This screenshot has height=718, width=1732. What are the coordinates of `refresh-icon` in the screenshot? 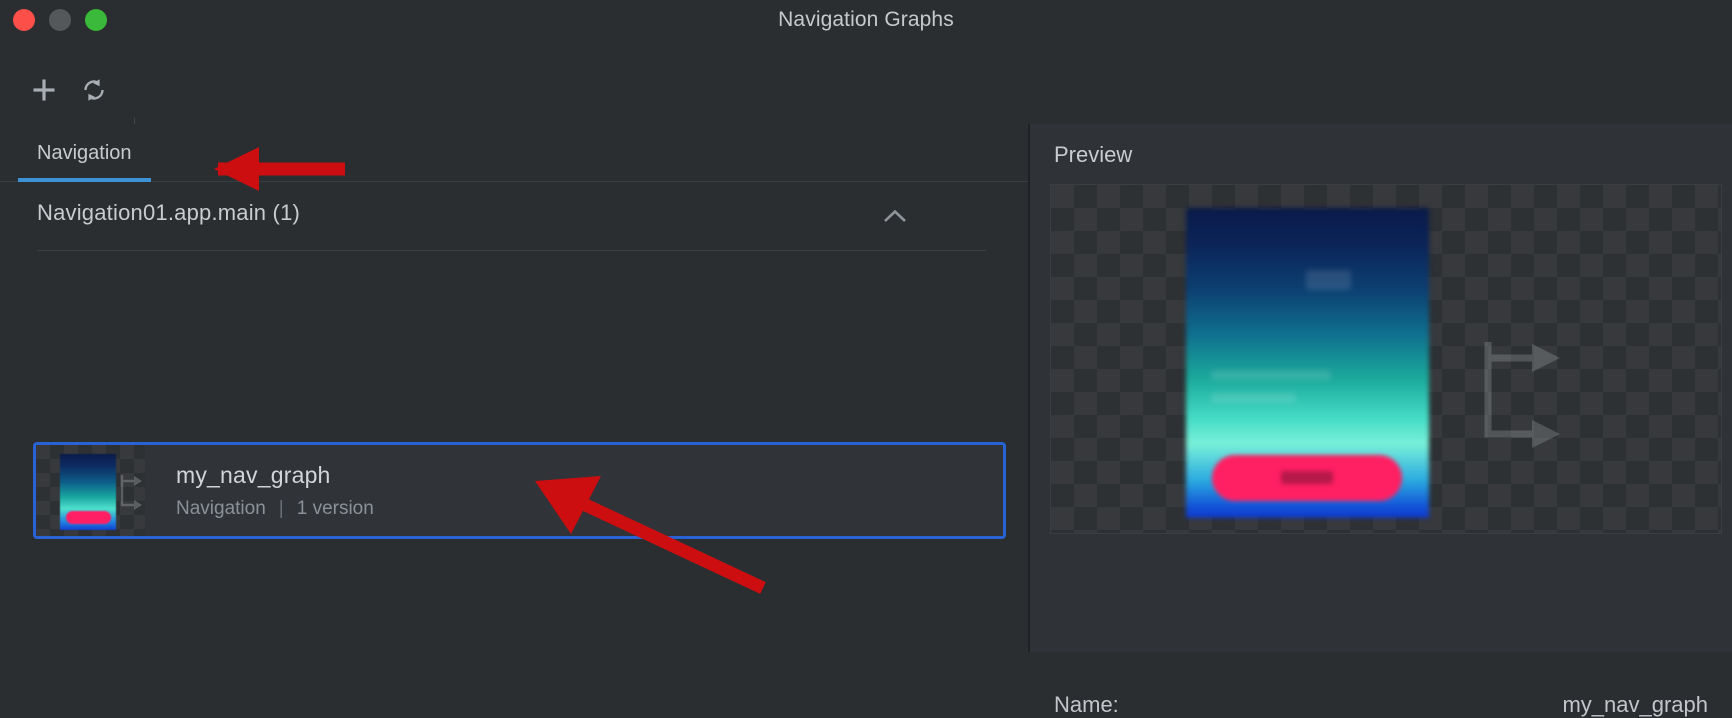 It's located at (94, 90).